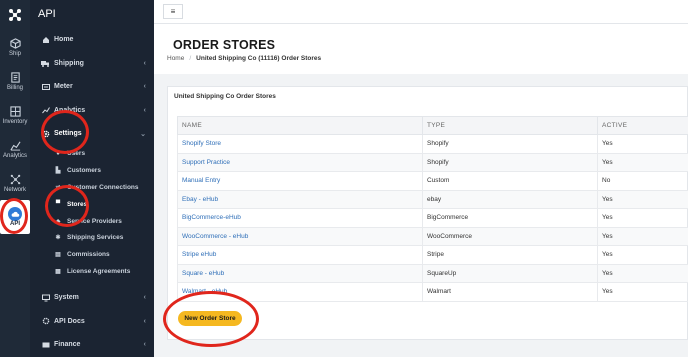 This screenshot has height=357, width=688. What do you see at coordinates (58, 238) in the screenshot?
I see `services-icon: ✱` at bounding box center [58, 238].